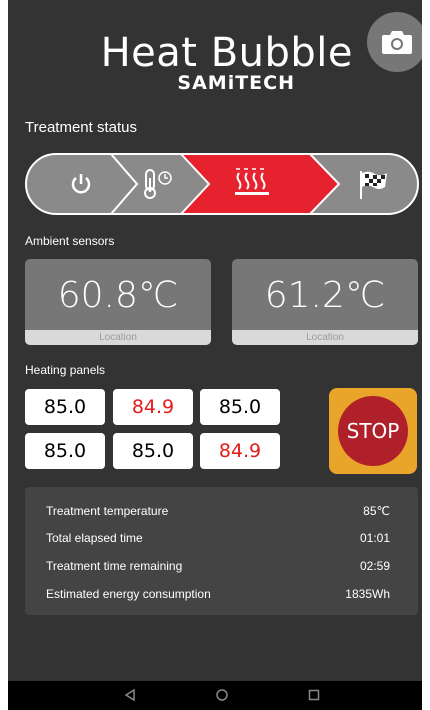 This screenshot has height=710, width=430. I want to click on heating-panels-label: Heating panels, so click(65, 370).